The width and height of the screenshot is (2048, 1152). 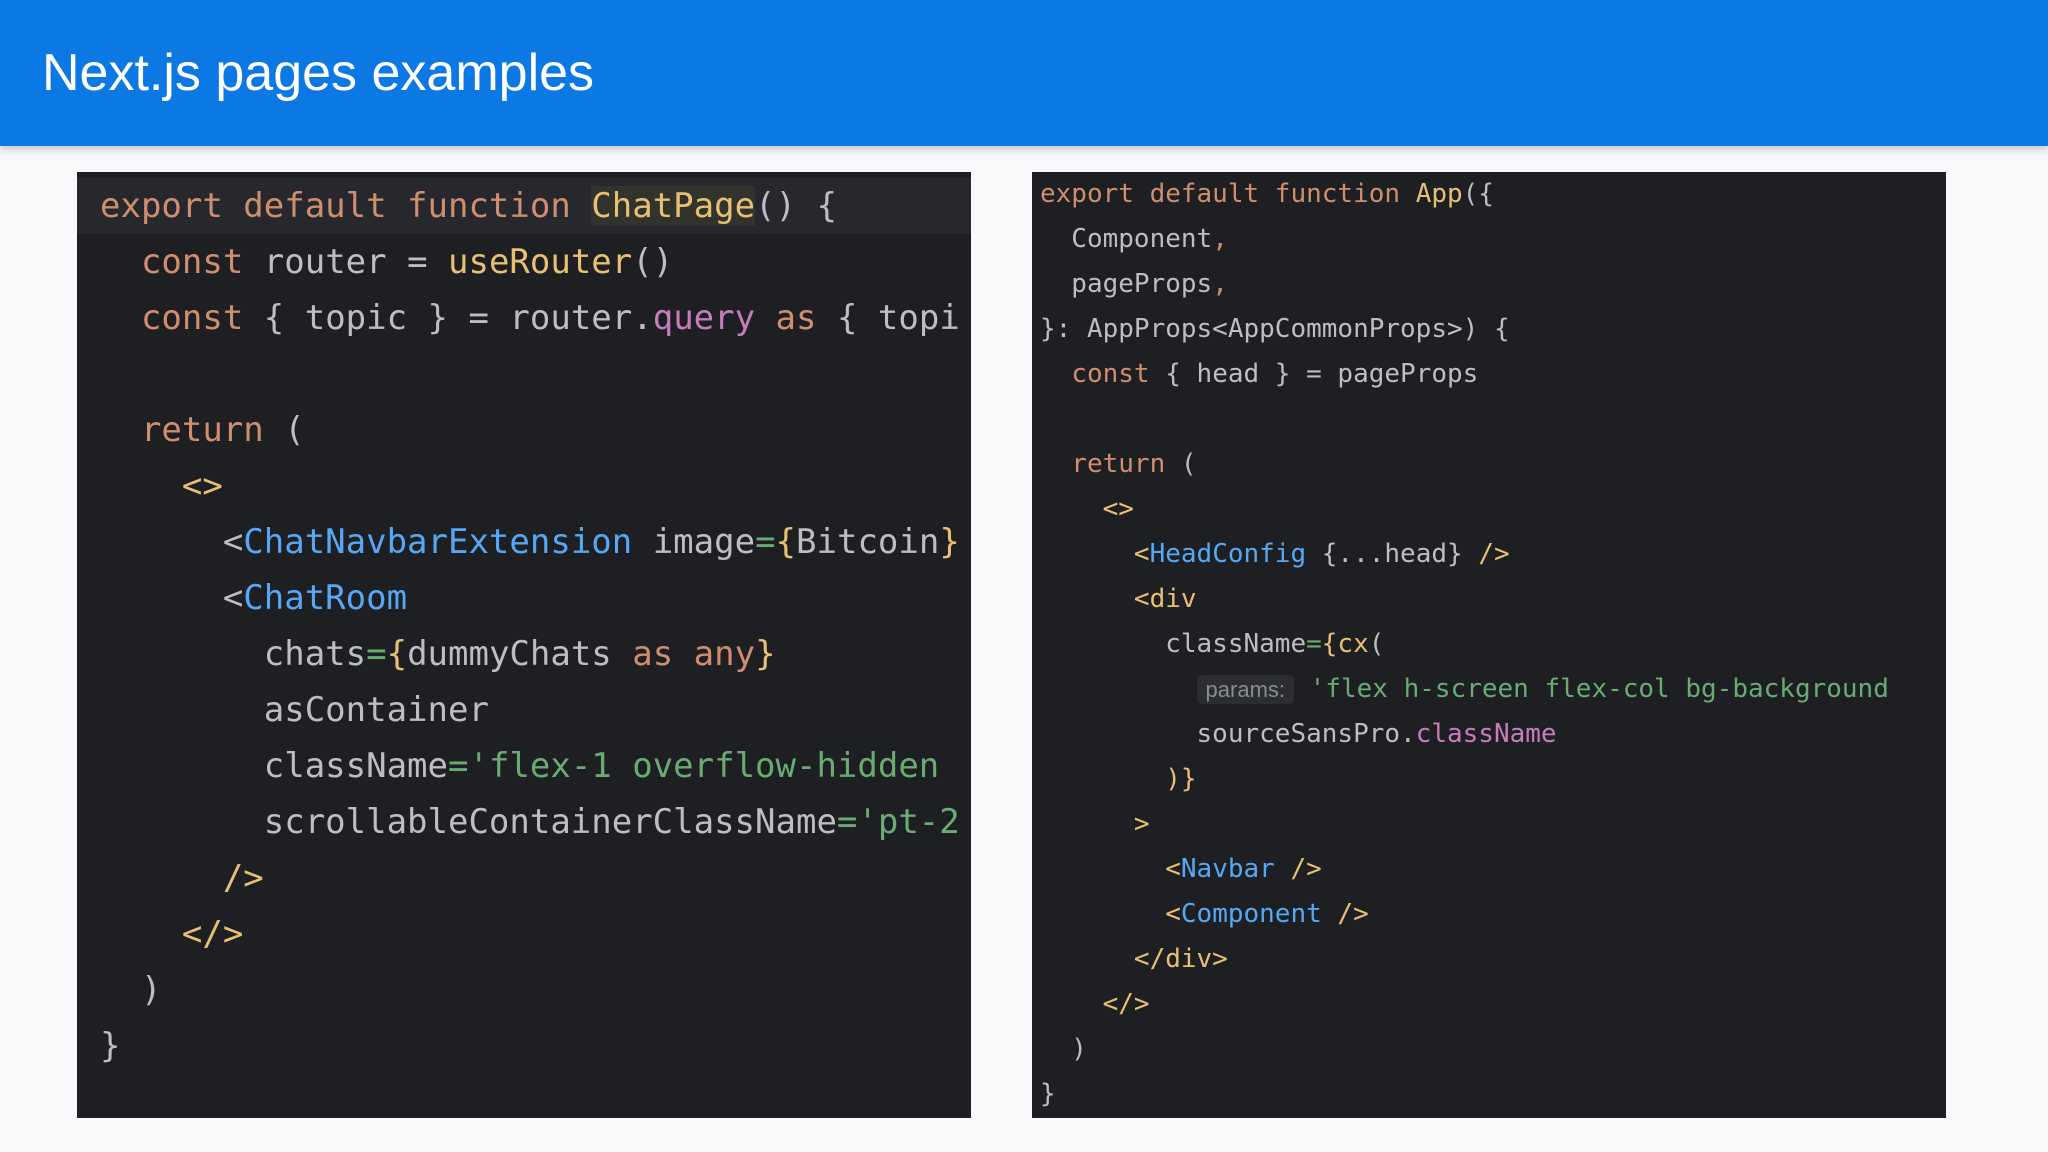 I want to click on code-line: scrollableContainerClassName='pt-2, so click(x=530, y=822).